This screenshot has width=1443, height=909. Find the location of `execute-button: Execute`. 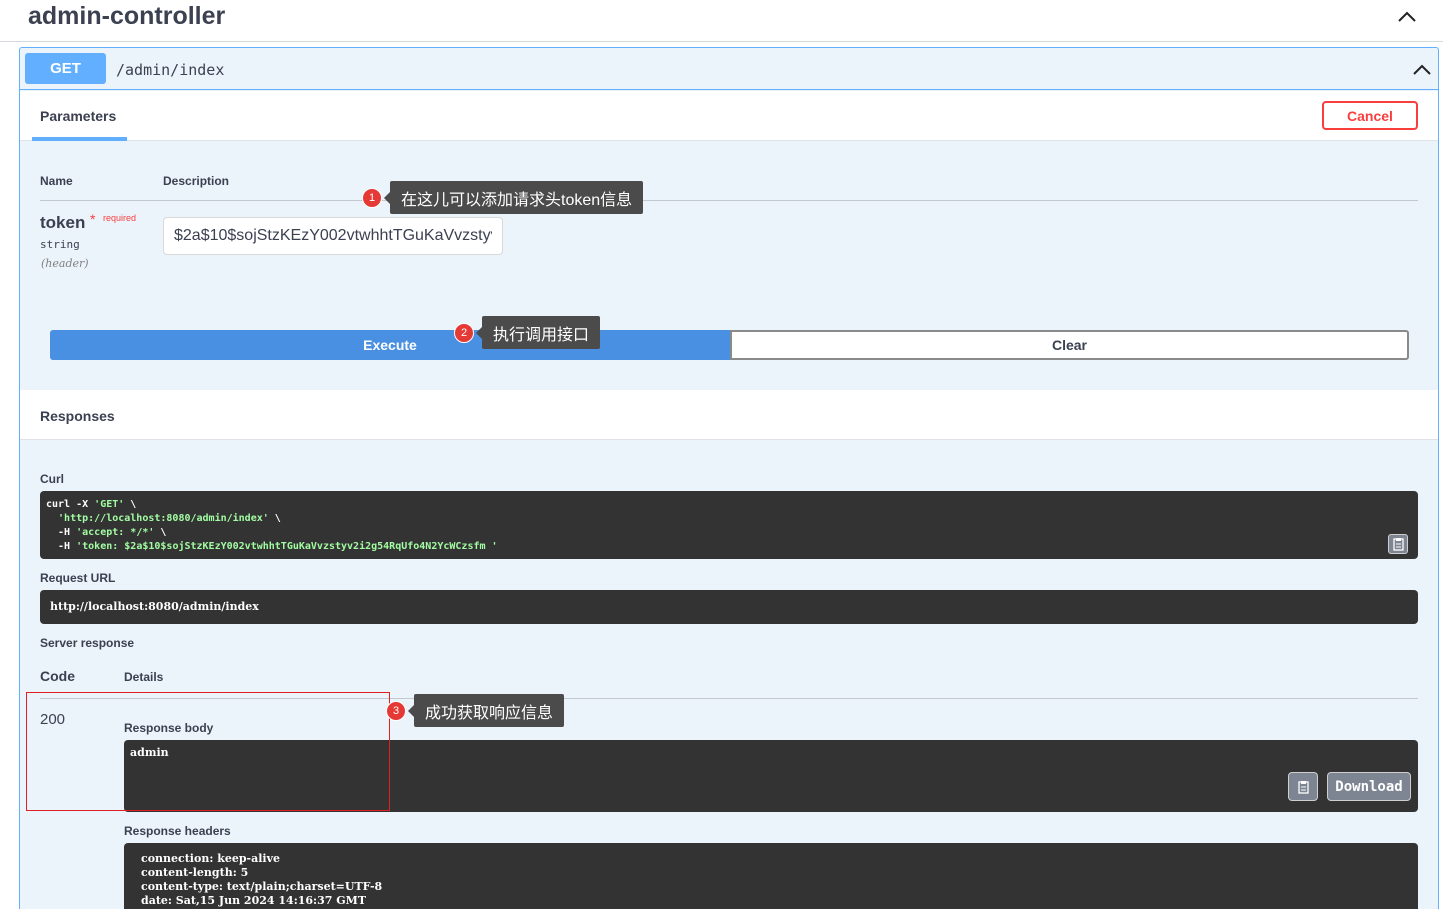

execute-button: Execute is located at coordinates (390, 345).